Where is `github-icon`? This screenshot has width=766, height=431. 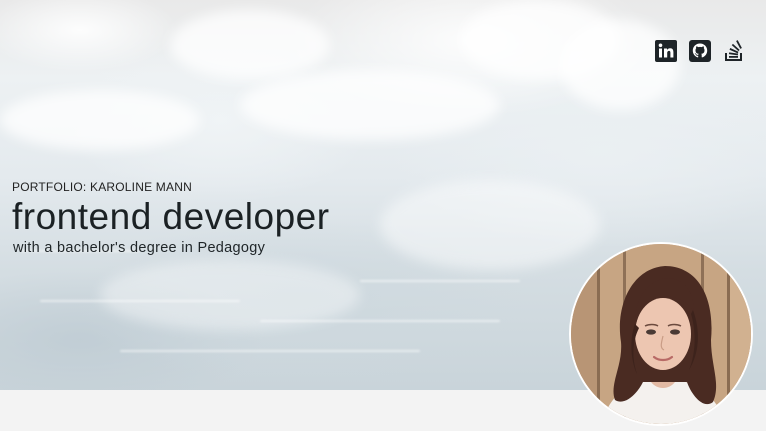
github-icon is located at coordinates (700, 51).